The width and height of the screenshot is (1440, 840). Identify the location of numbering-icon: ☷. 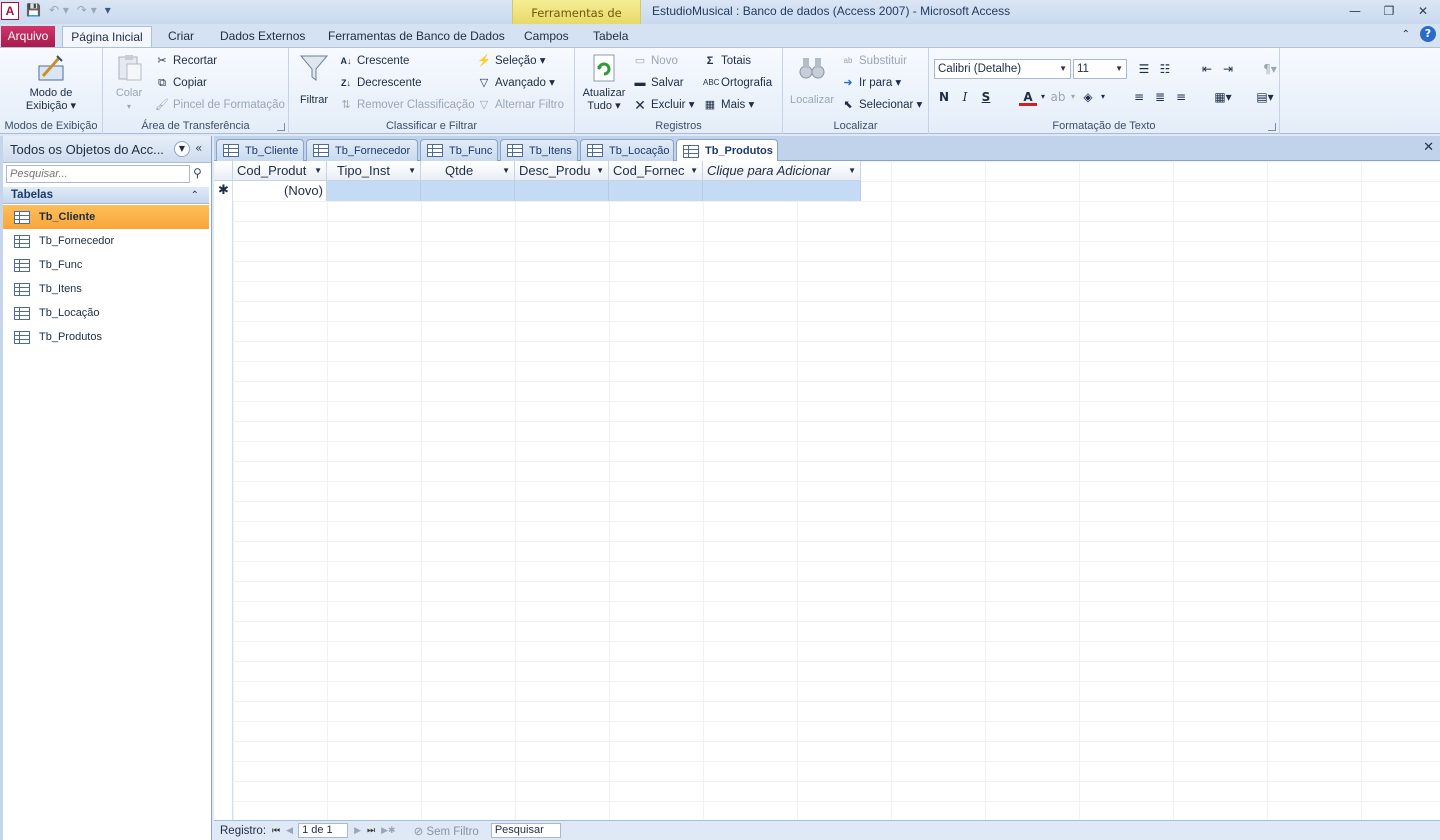
(1165, 69).